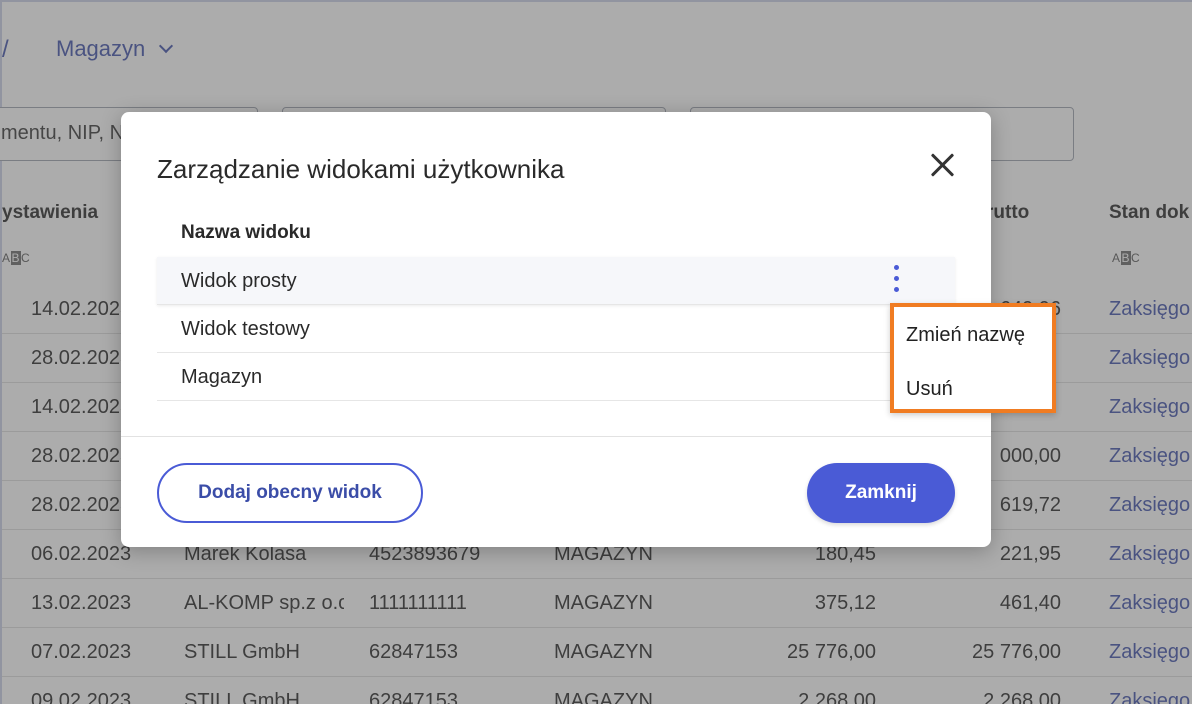 This screenshot has width=1192, height=704. Describe the element at coordinates (942, 165) in the screenshot. I see `close-icon` at that location.